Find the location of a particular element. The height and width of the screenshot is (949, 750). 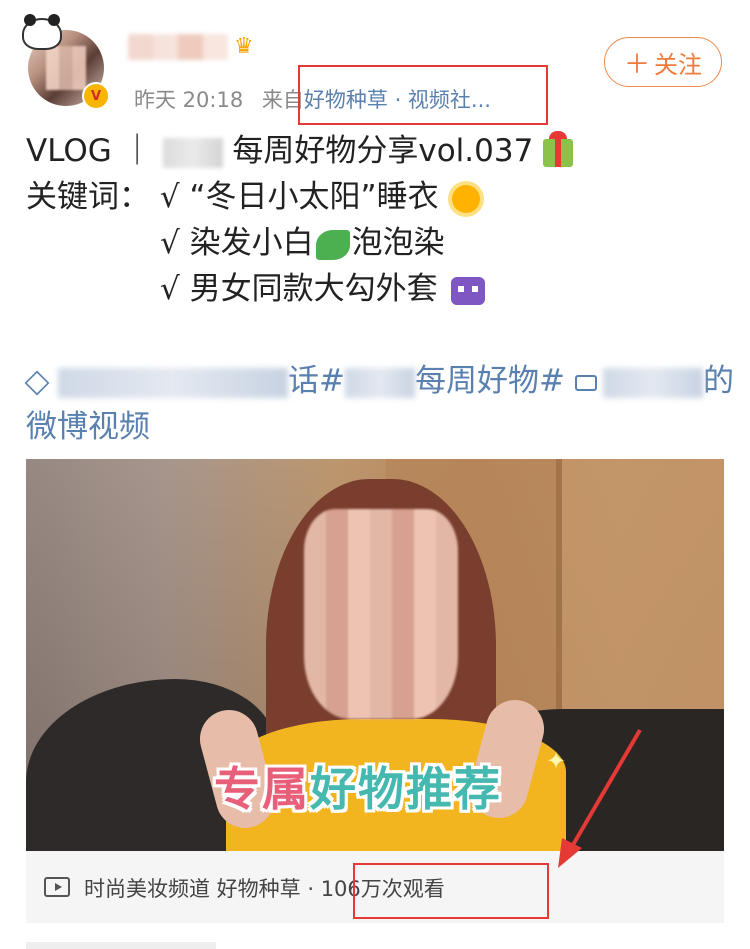

caption-part-1: 专属 is located at coordinates (262, 789).